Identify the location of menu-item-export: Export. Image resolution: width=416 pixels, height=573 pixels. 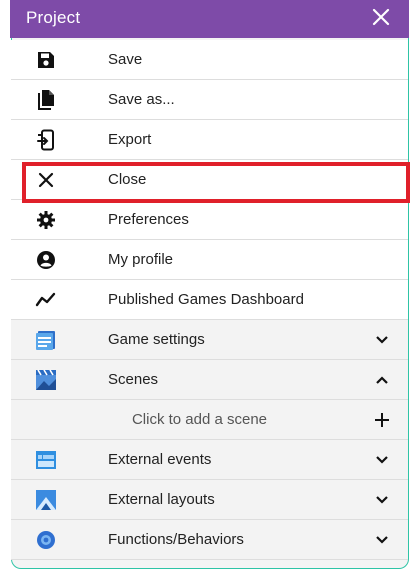
(209, 140).